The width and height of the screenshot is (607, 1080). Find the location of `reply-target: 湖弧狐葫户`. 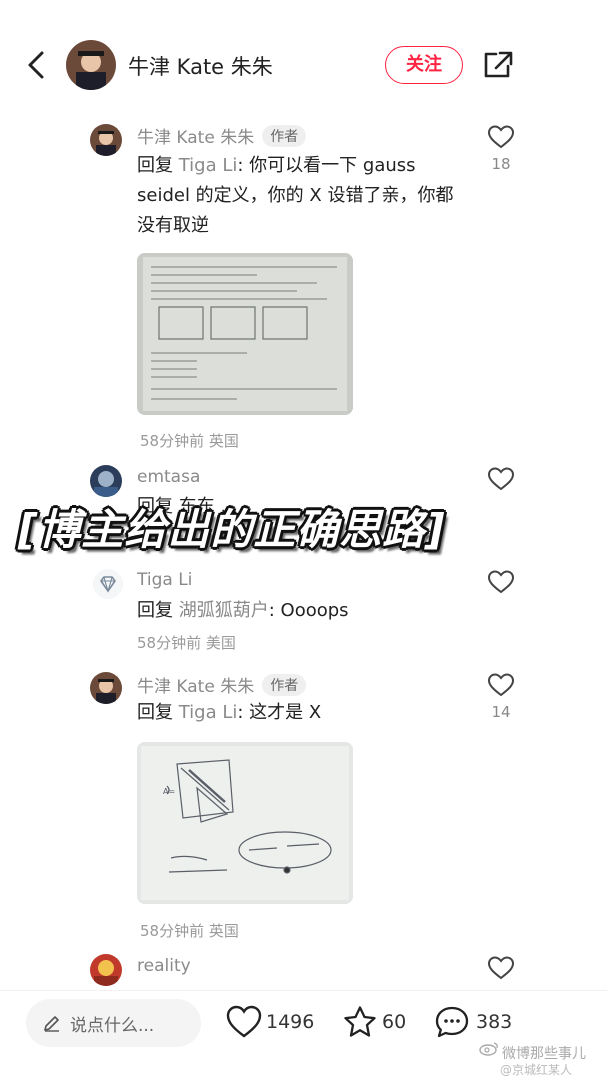

reply-target: 湖弧狐葫户 is located at coordinates (224, 610).